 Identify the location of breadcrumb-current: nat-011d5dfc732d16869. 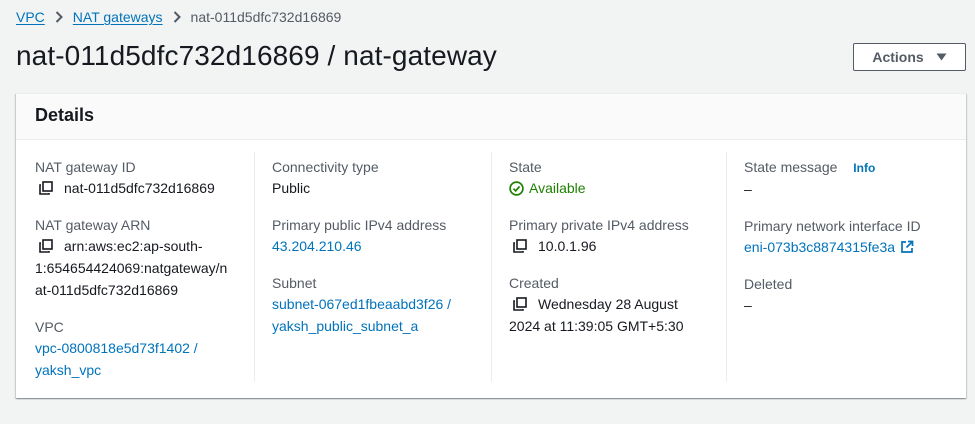
(266, 17).